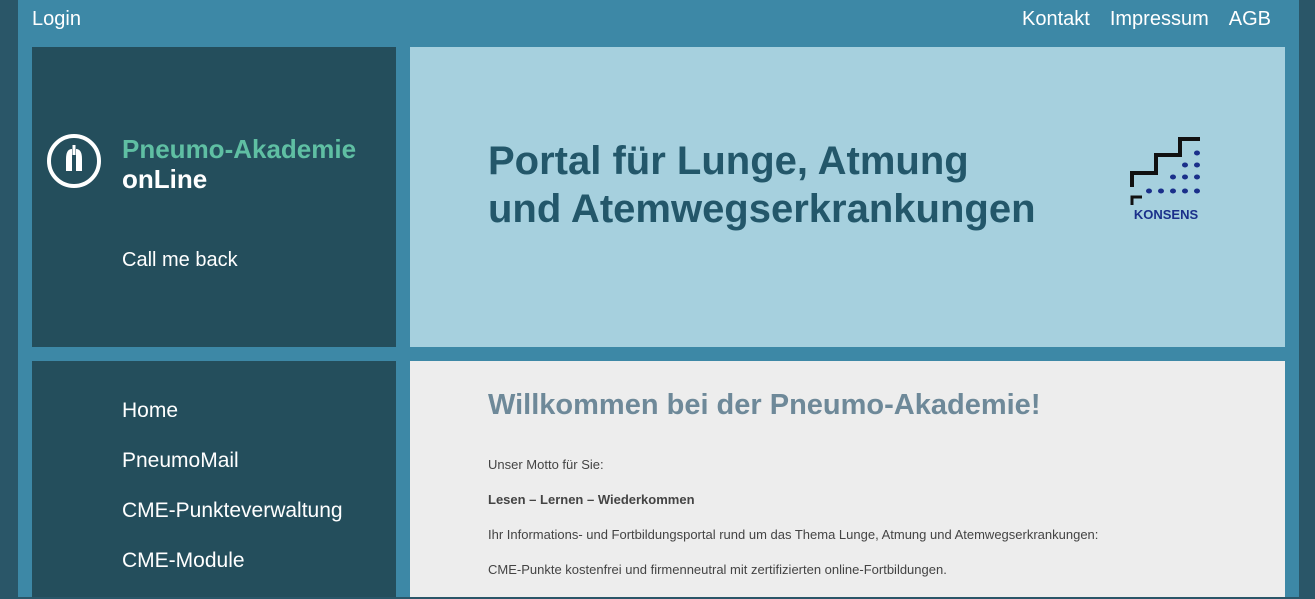 The width and height of the screenshot is (1315, 599). Describe the element at coordinates (232, 524) in the screenshot. I see `nav-item-cme-punkteverwaltung: CME-Punkteverwaltung` at that location.